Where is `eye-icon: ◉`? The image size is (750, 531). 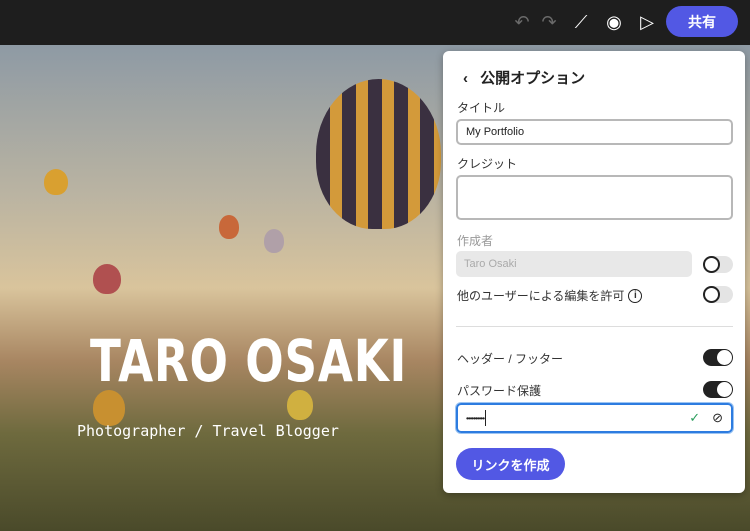
eye-icon: ◉ is located at coordinates (614, 22).